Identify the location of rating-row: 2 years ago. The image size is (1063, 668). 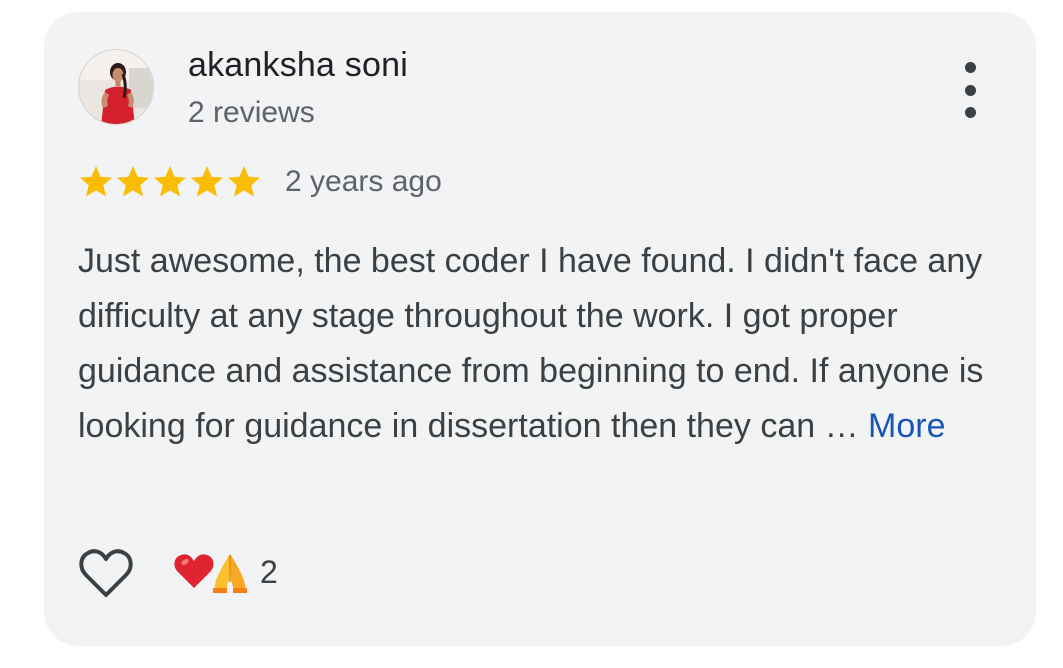
(260, 182).